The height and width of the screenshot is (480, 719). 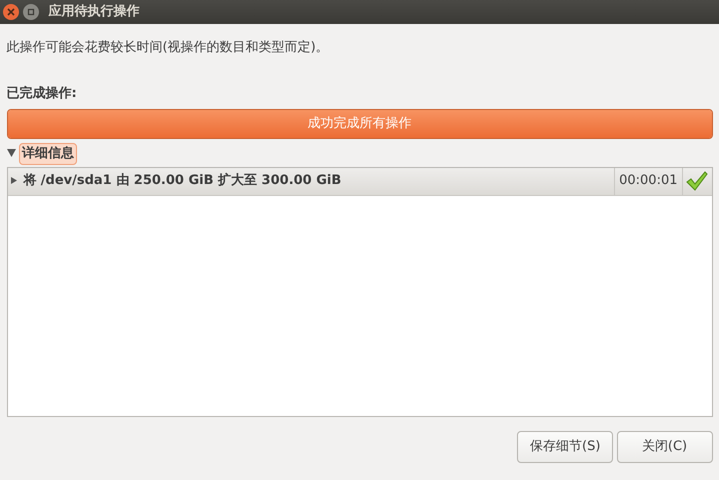 I want to click on close-icon, so click(x=11, y=12).